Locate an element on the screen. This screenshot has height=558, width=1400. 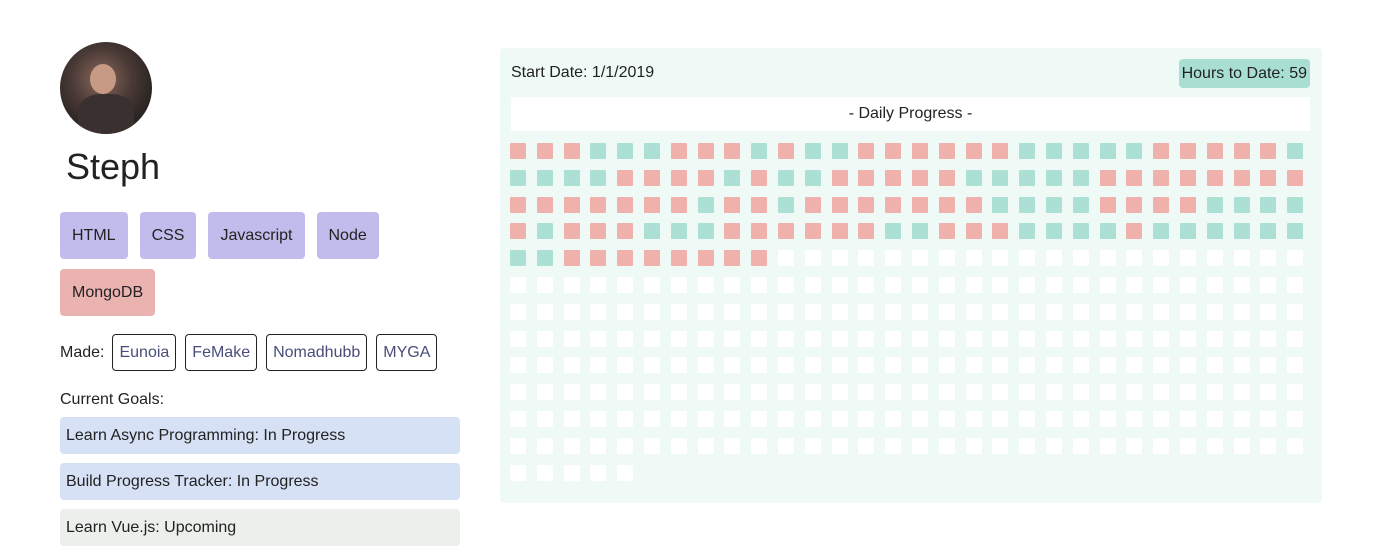
skill-tag: CSS is located at coordinates (168, 235).